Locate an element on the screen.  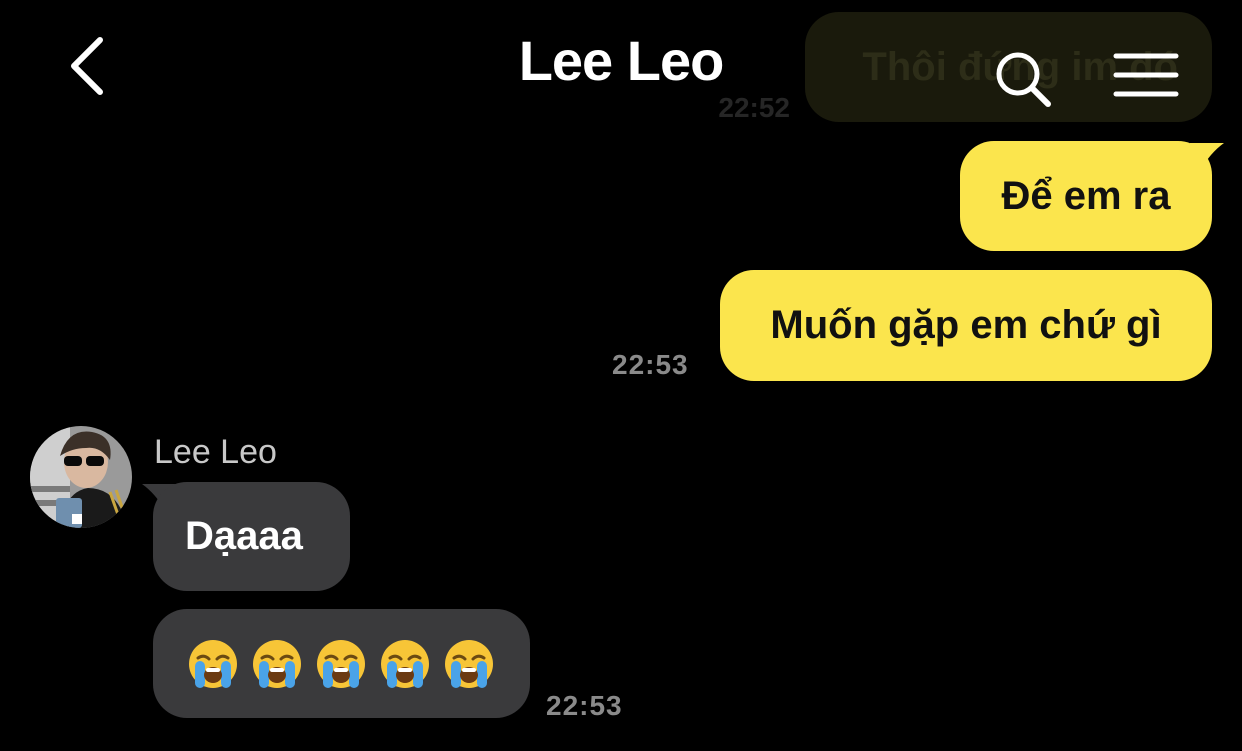
incoming-message-bubble: Dạaaa is located at coordinates (251, 536).